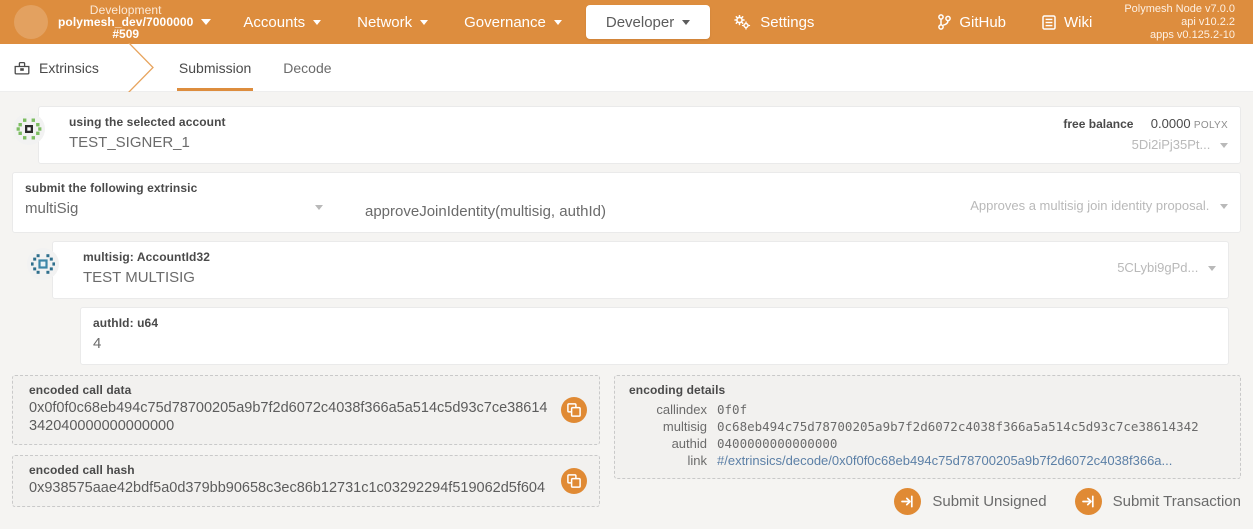 The height and width of the screenshot is (529, 1253). Describe the element at coordinates (505, 22) in the screenshot. I see `nav-item-label: Governance` at that location.